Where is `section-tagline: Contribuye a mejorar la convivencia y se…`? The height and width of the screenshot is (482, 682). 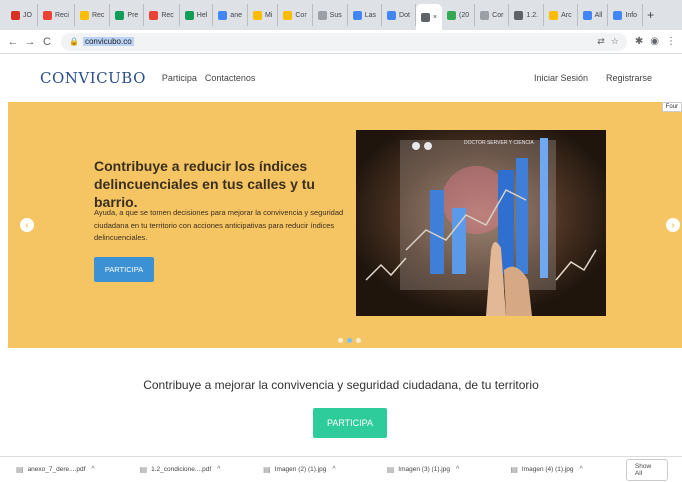
section-tagline: Contribuye a mejorar la convivencia y se… is located at coordinates (341, 385).